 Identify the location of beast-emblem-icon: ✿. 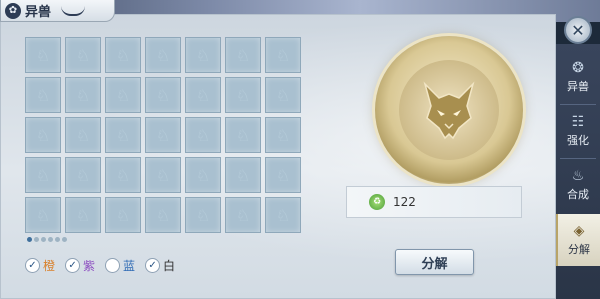
(13, 10).